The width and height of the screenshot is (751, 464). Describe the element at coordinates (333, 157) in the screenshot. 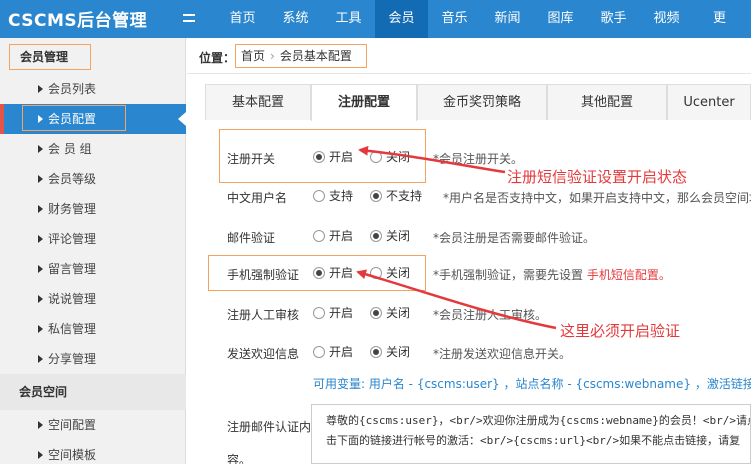

I see `radio-register-on: 开启` at that location.